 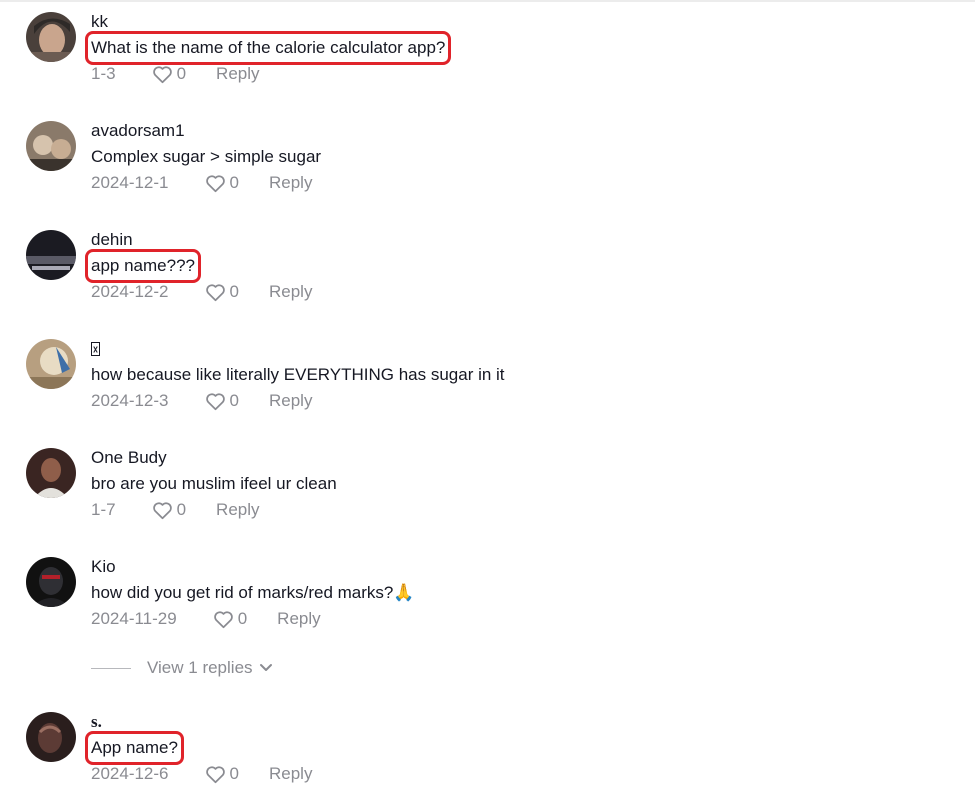 I want to click on comment-date: 2024-12-6, so click(x=130, y=773).